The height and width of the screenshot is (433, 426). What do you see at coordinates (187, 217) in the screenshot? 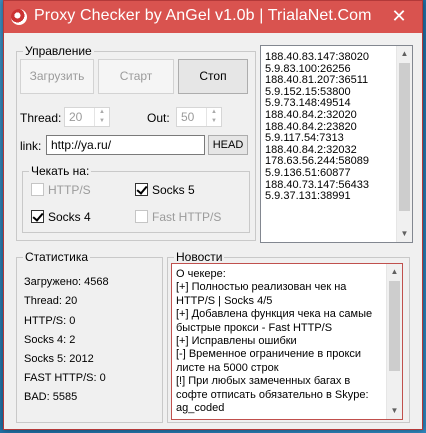
I see `checkbox-fast-https-label: Fast HTTP/S` at bounding box center [187, 217].